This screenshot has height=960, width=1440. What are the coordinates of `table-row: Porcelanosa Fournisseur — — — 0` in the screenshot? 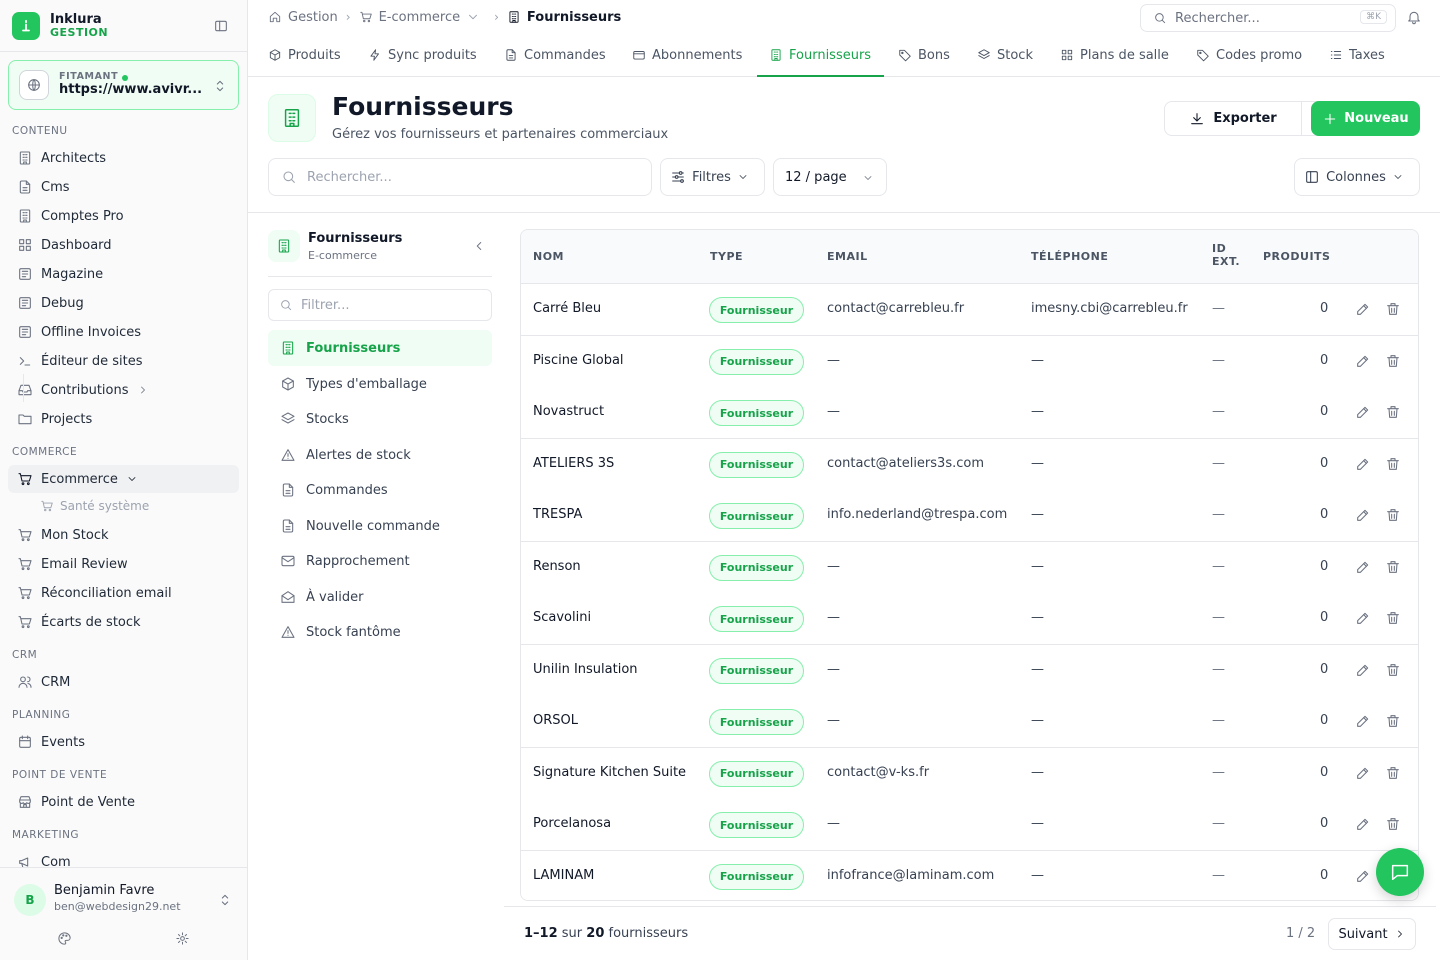 It's located at (969, 825).